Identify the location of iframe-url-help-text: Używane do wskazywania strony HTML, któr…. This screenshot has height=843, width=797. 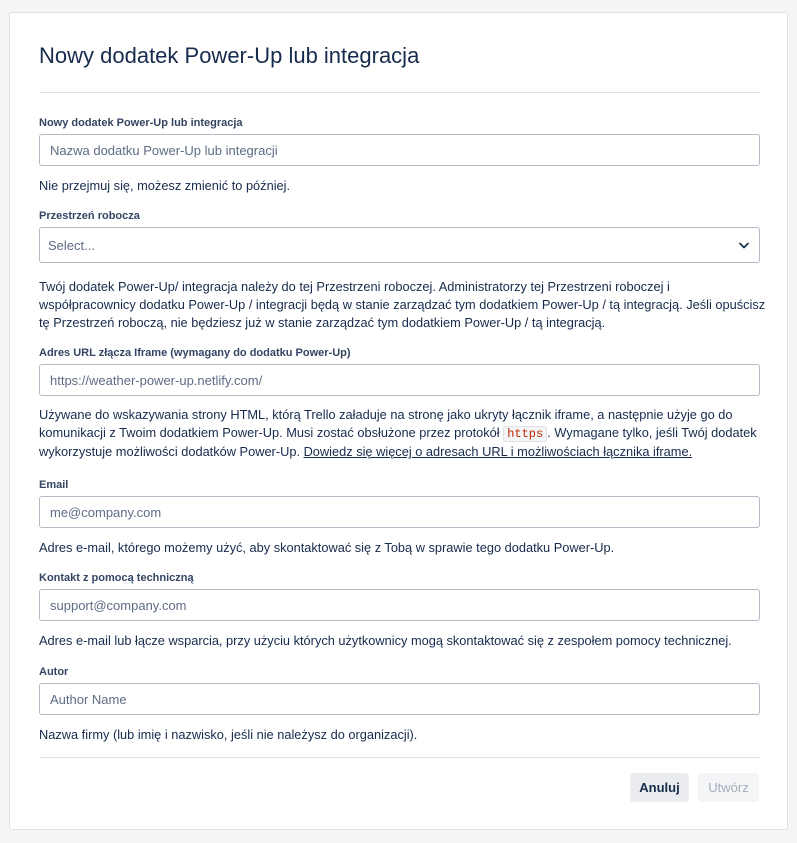
(403, 433).